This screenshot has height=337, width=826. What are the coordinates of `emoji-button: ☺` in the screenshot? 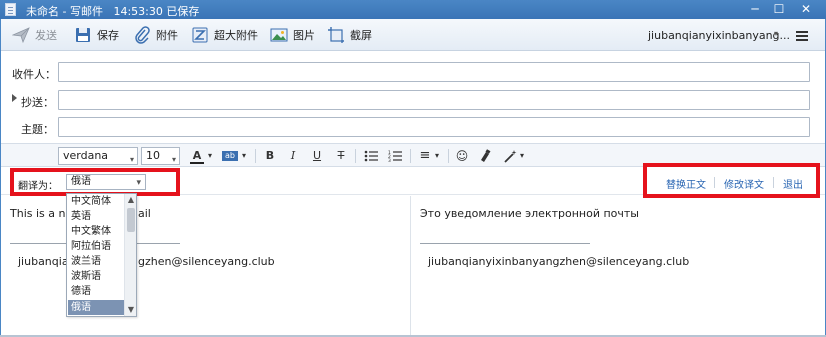 It's located at (462, 156).